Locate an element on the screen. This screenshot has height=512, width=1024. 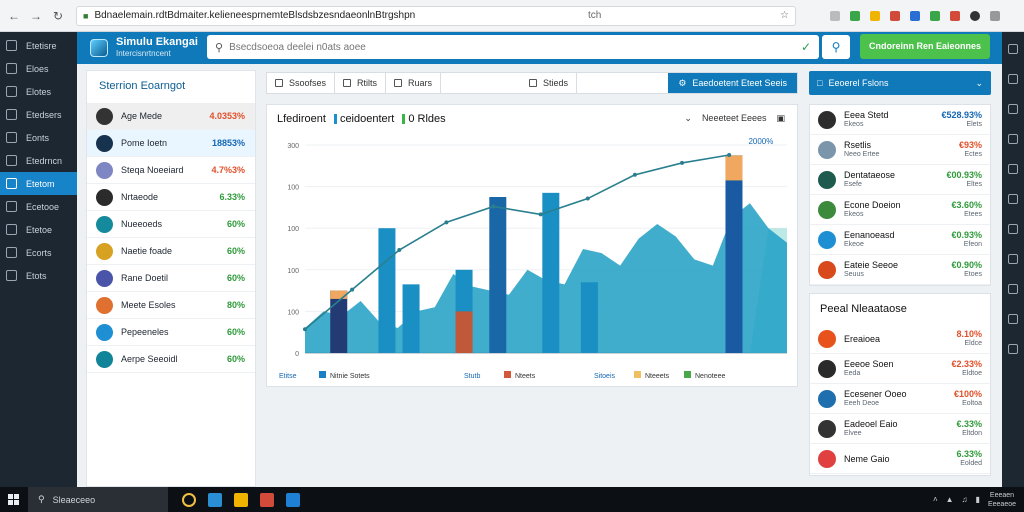
sidebar-item: Eloes is located at coordinates (38, 68).